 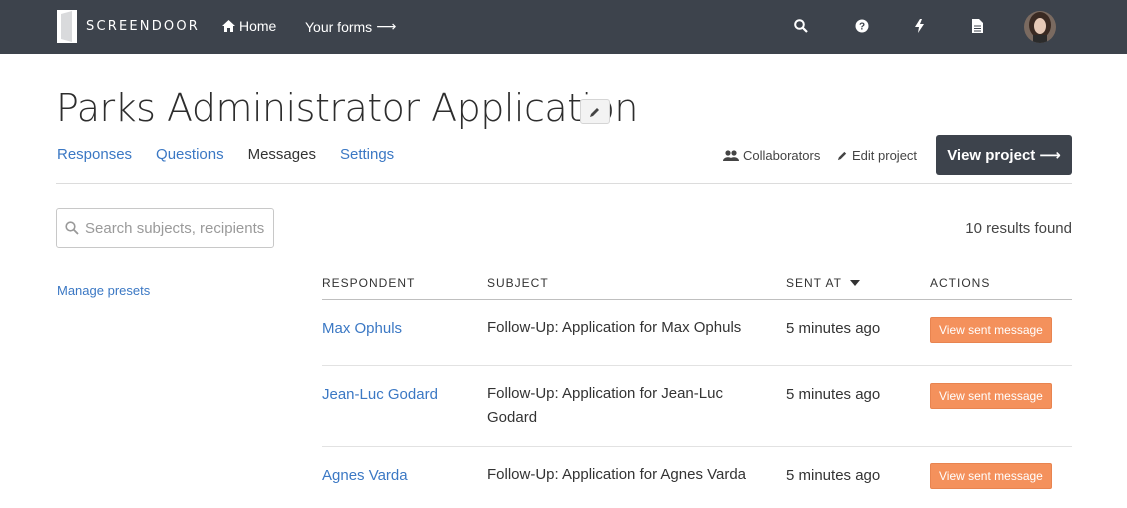 What do you see at coordinates (617, 474) in the screenshot?
I see `message-subject: Follow-Up: Application for Agnes Varda` at bounding box center [617, 474].